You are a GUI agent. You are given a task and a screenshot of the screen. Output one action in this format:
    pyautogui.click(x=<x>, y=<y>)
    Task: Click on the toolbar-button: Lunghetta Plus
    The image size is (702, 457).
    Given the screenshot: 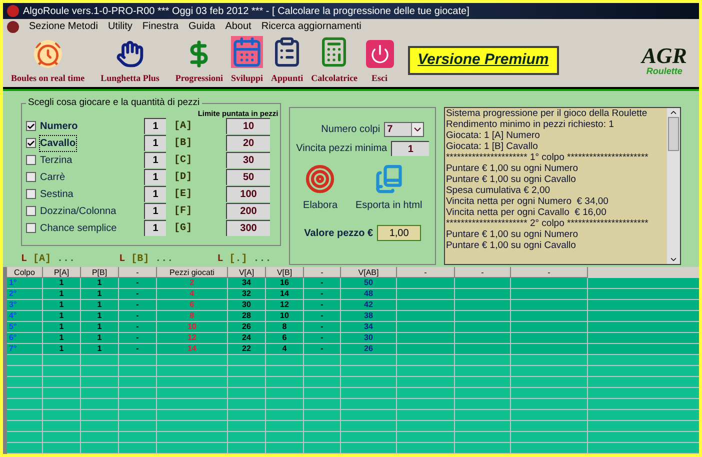 What is the action you would take?
    pyautogui.click(x=130, y=63)
    